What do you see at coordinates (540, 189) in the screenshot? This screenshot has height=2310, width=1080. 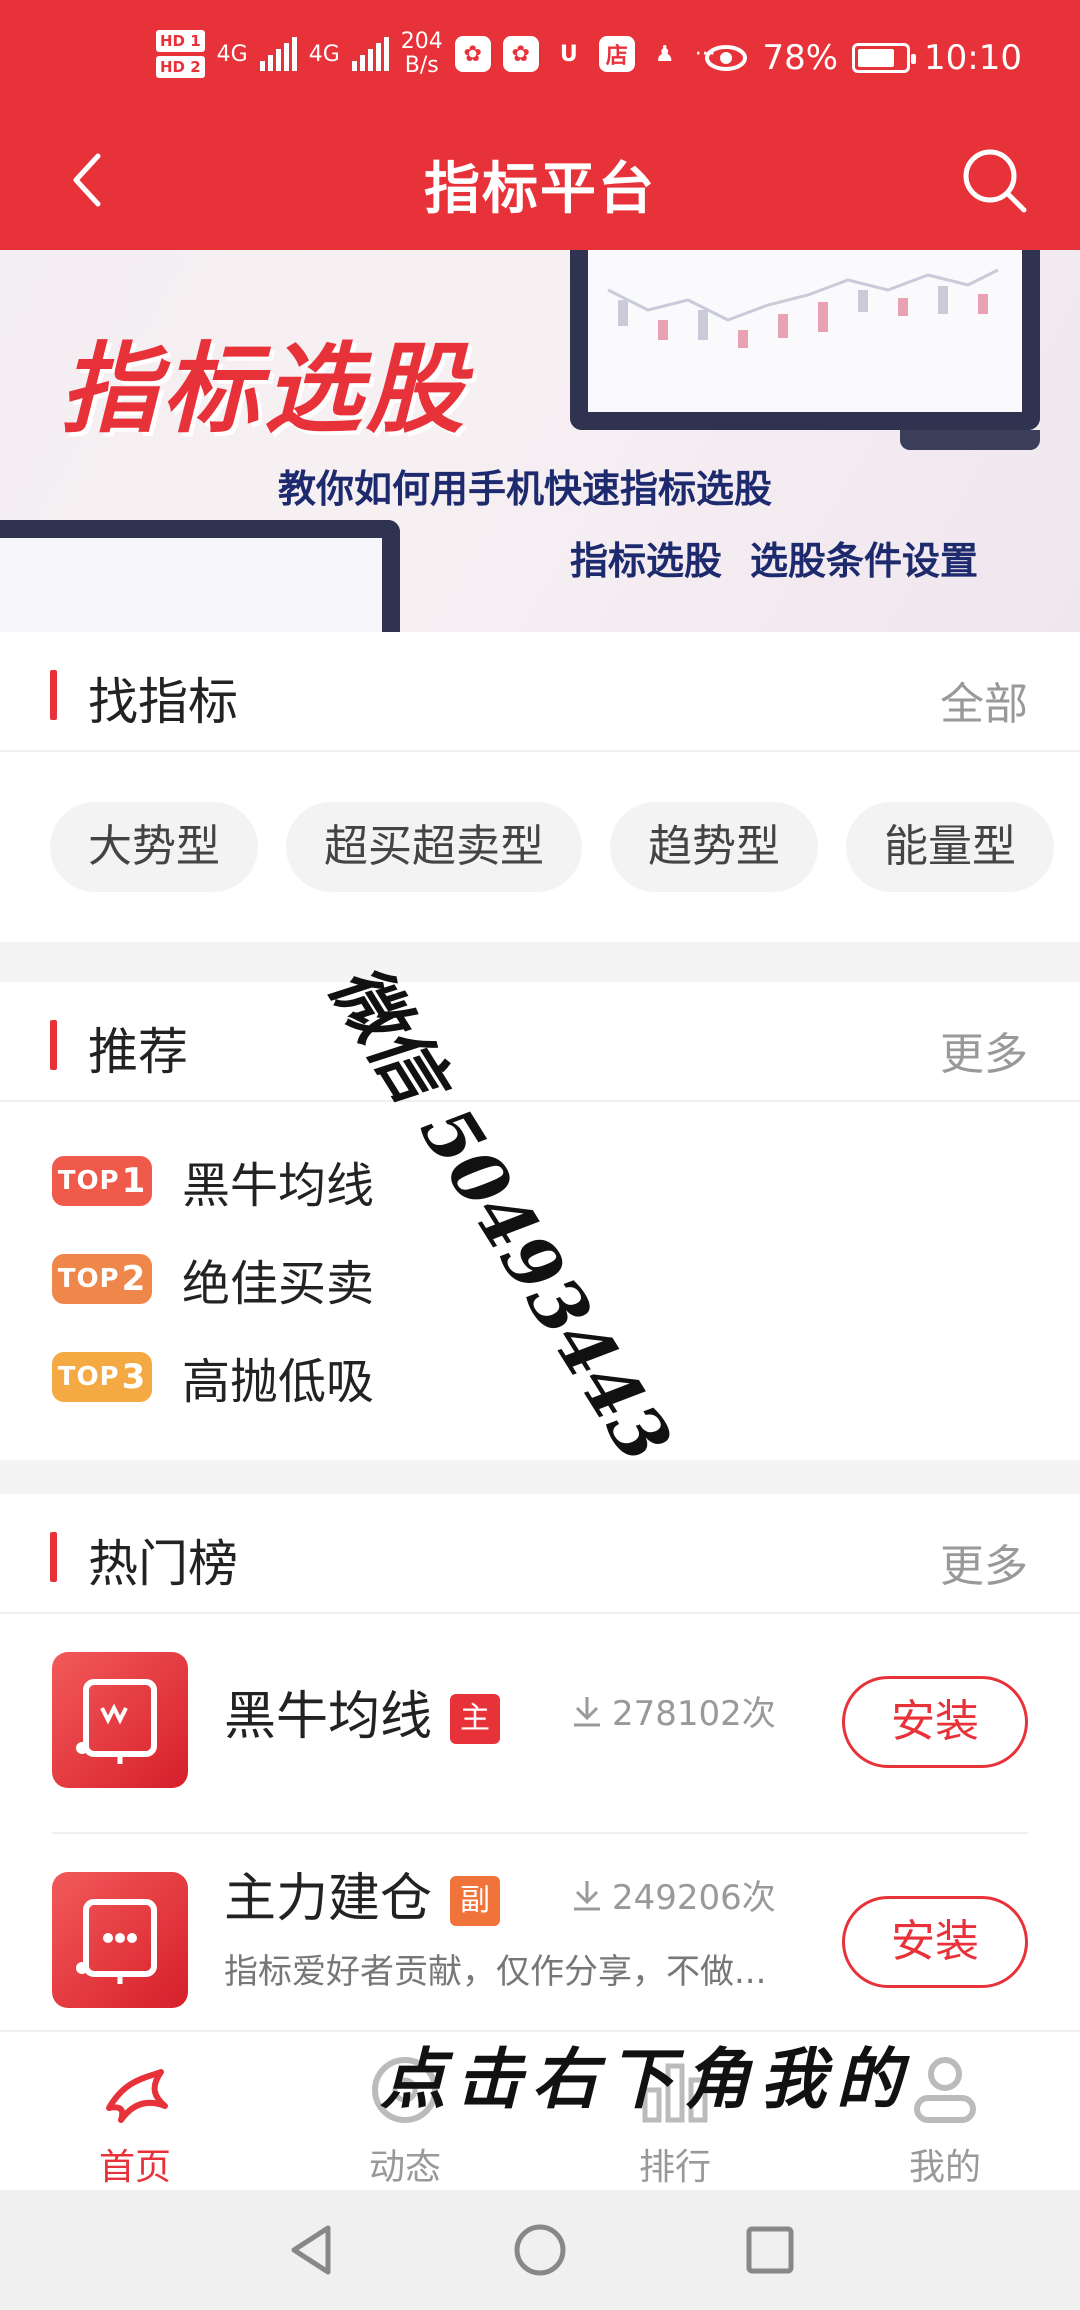 I see `page-title: 指标平台` at bounding box center [540, 189].